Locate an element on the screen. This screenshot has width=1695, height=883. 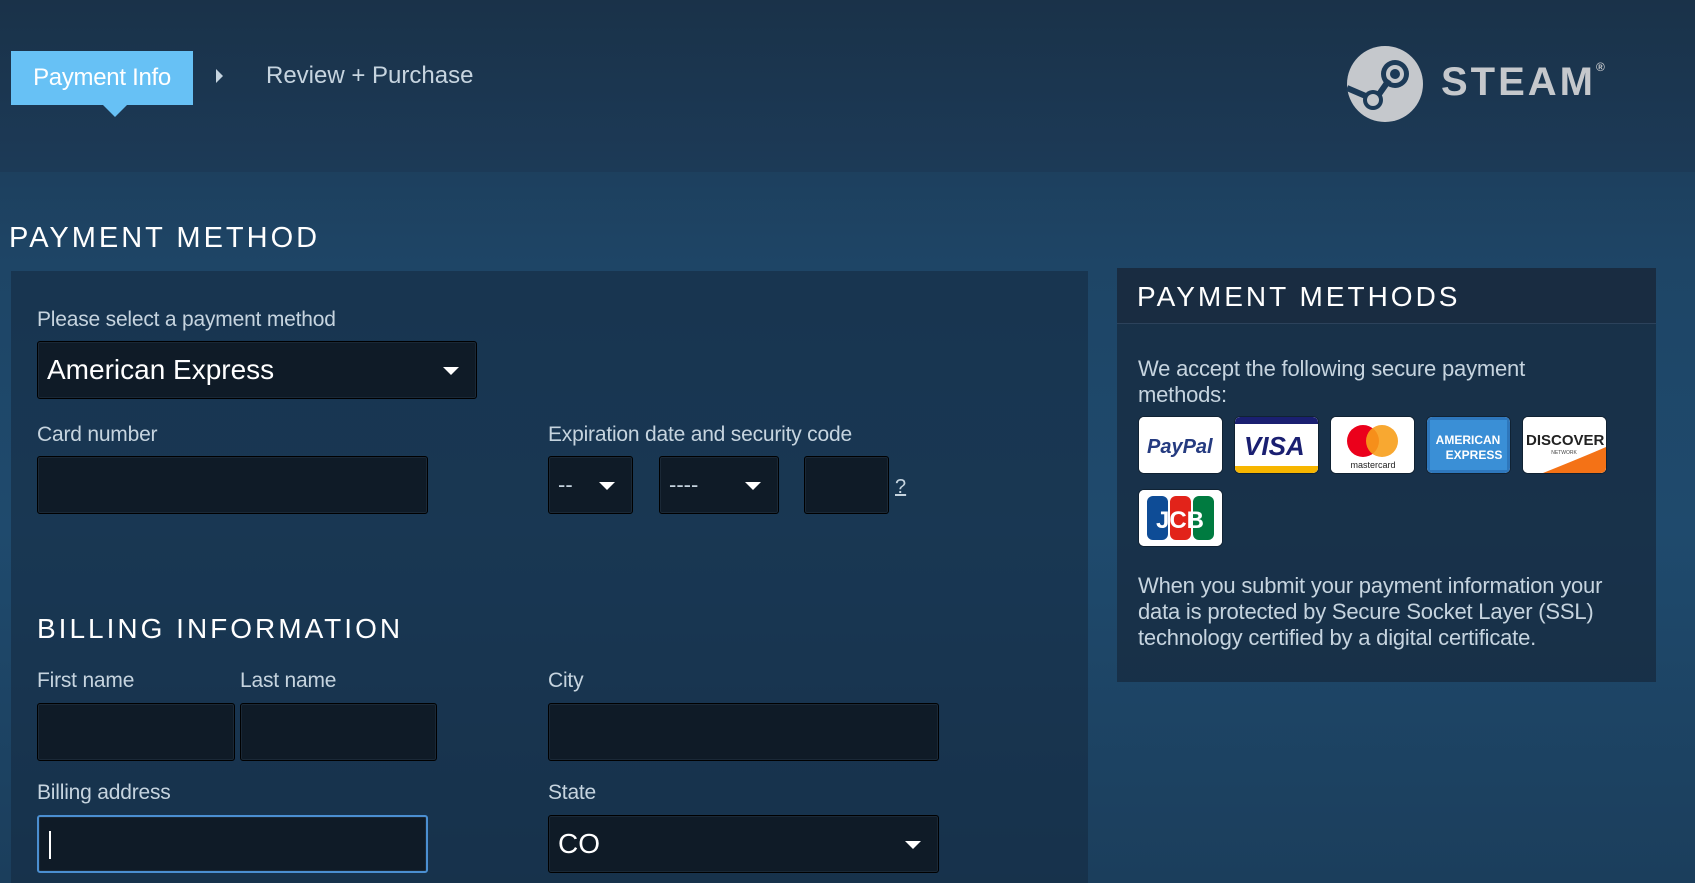
registered-mark: ® is located at coordinates (1600, 67).